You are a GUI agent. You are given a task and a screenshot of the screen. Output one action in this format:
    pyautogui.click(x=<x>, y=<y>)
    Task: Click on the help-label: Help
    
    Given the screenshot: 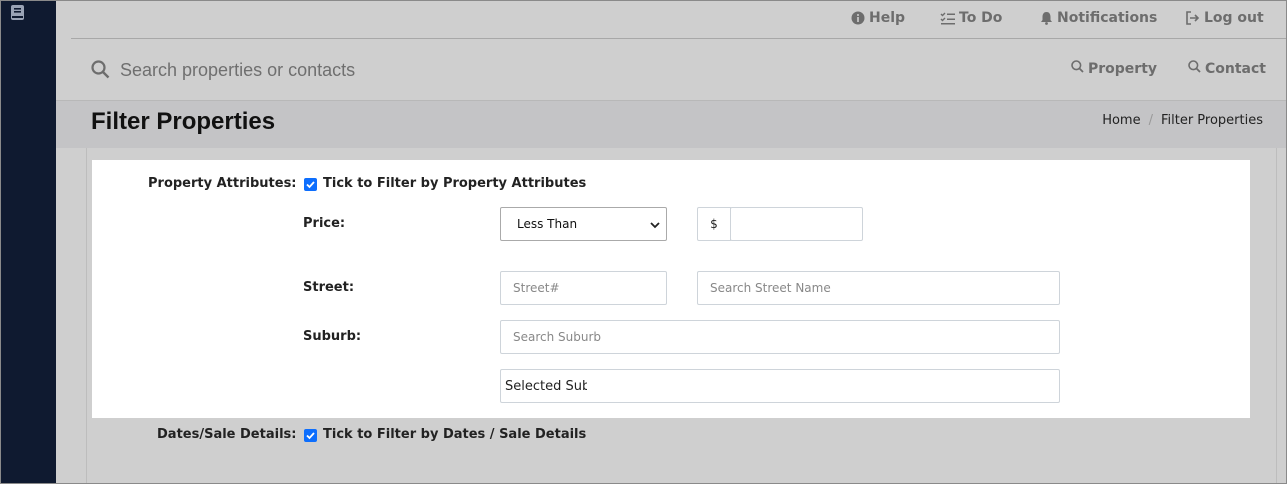 What is the action you would take?
    pyautogui.click(x=887, y=18)
    